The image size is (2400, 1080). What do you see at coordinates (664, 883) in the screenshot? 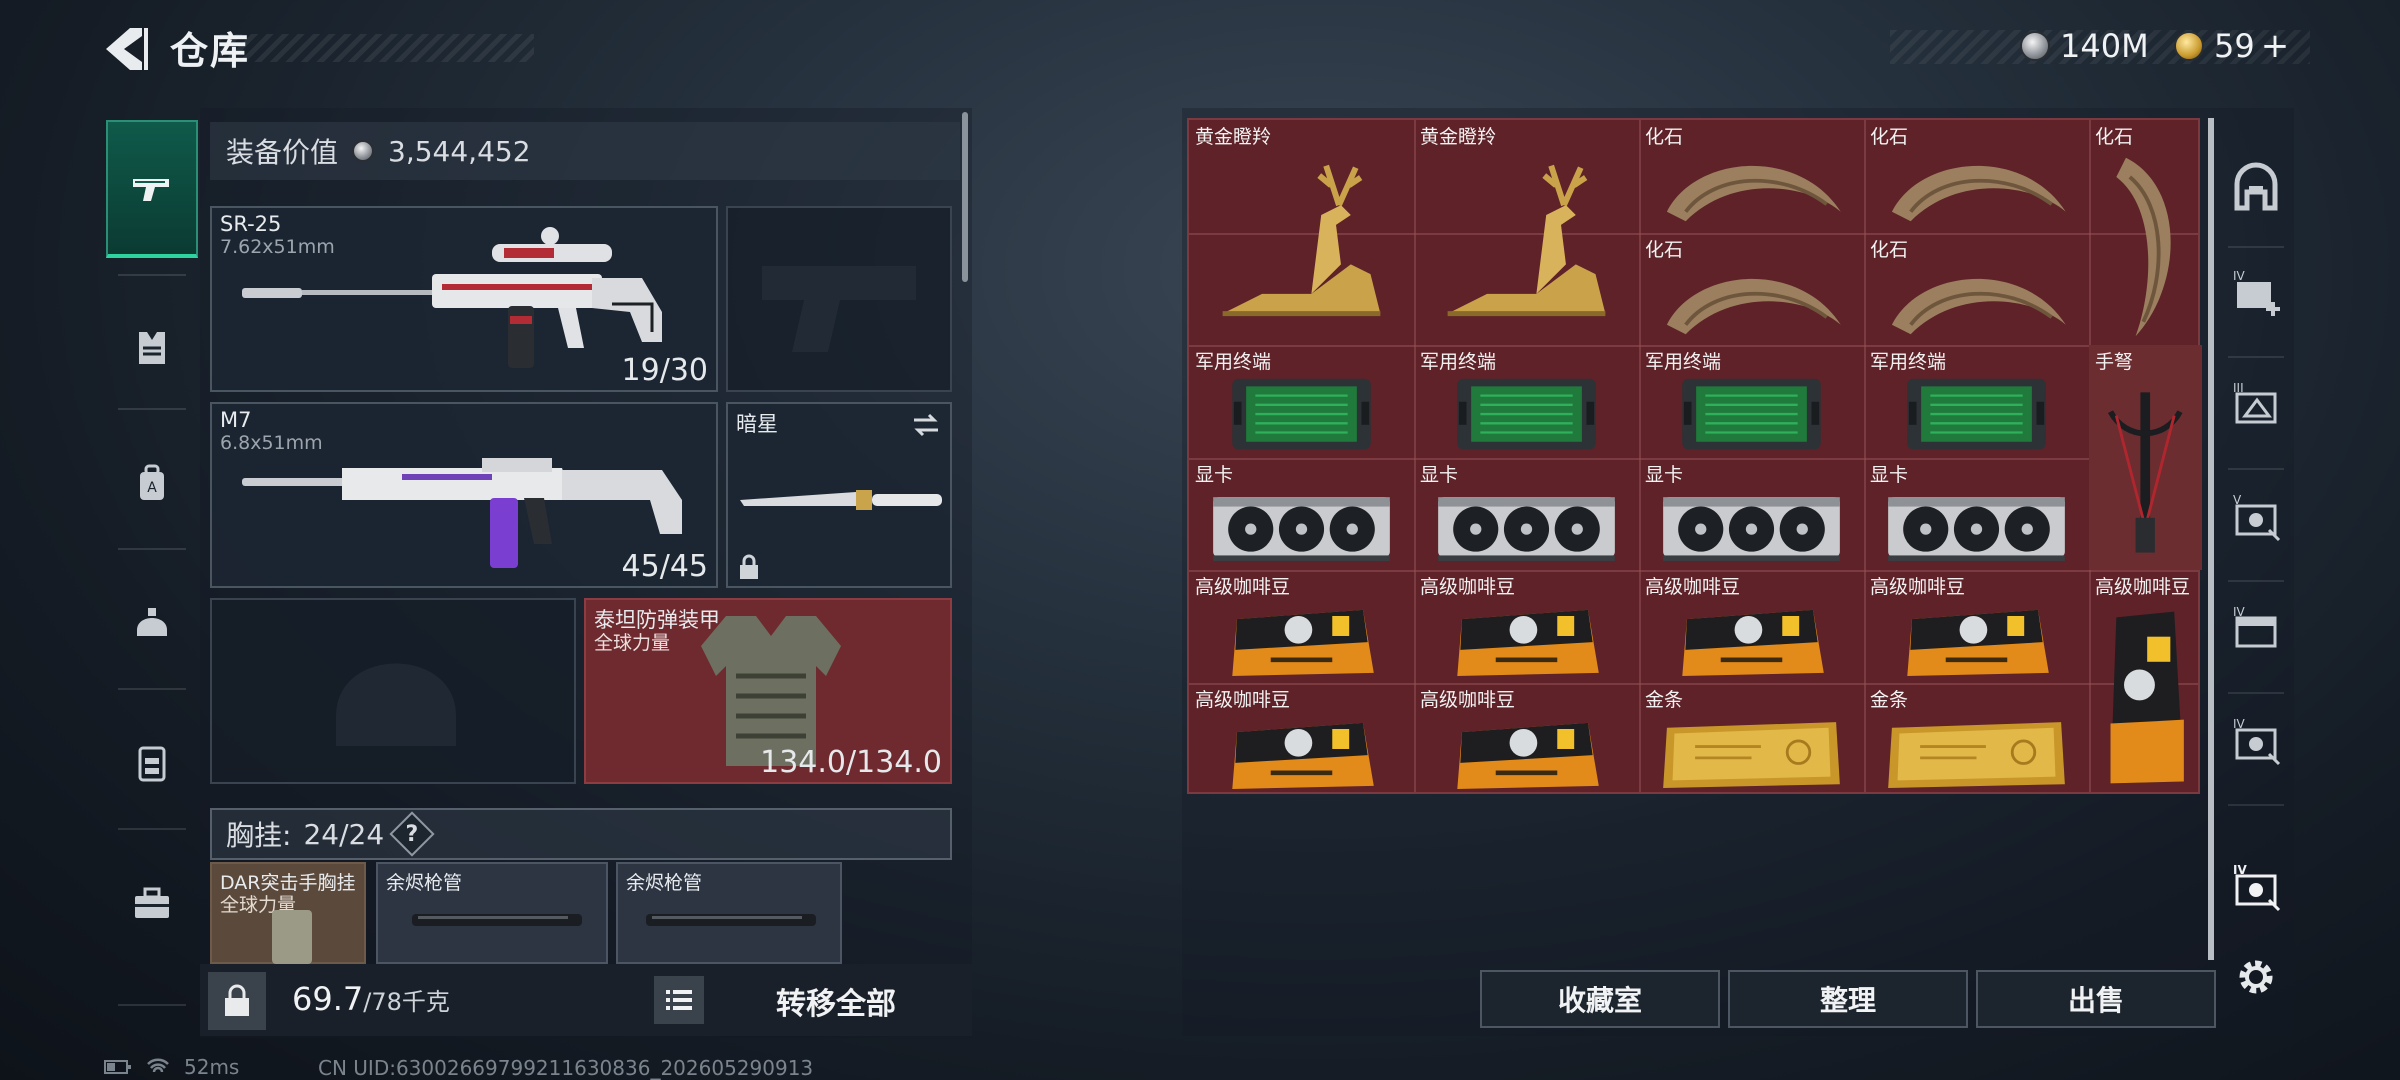
I see `barrel-name: 余烬枪管` at bounding box center [664, 883].